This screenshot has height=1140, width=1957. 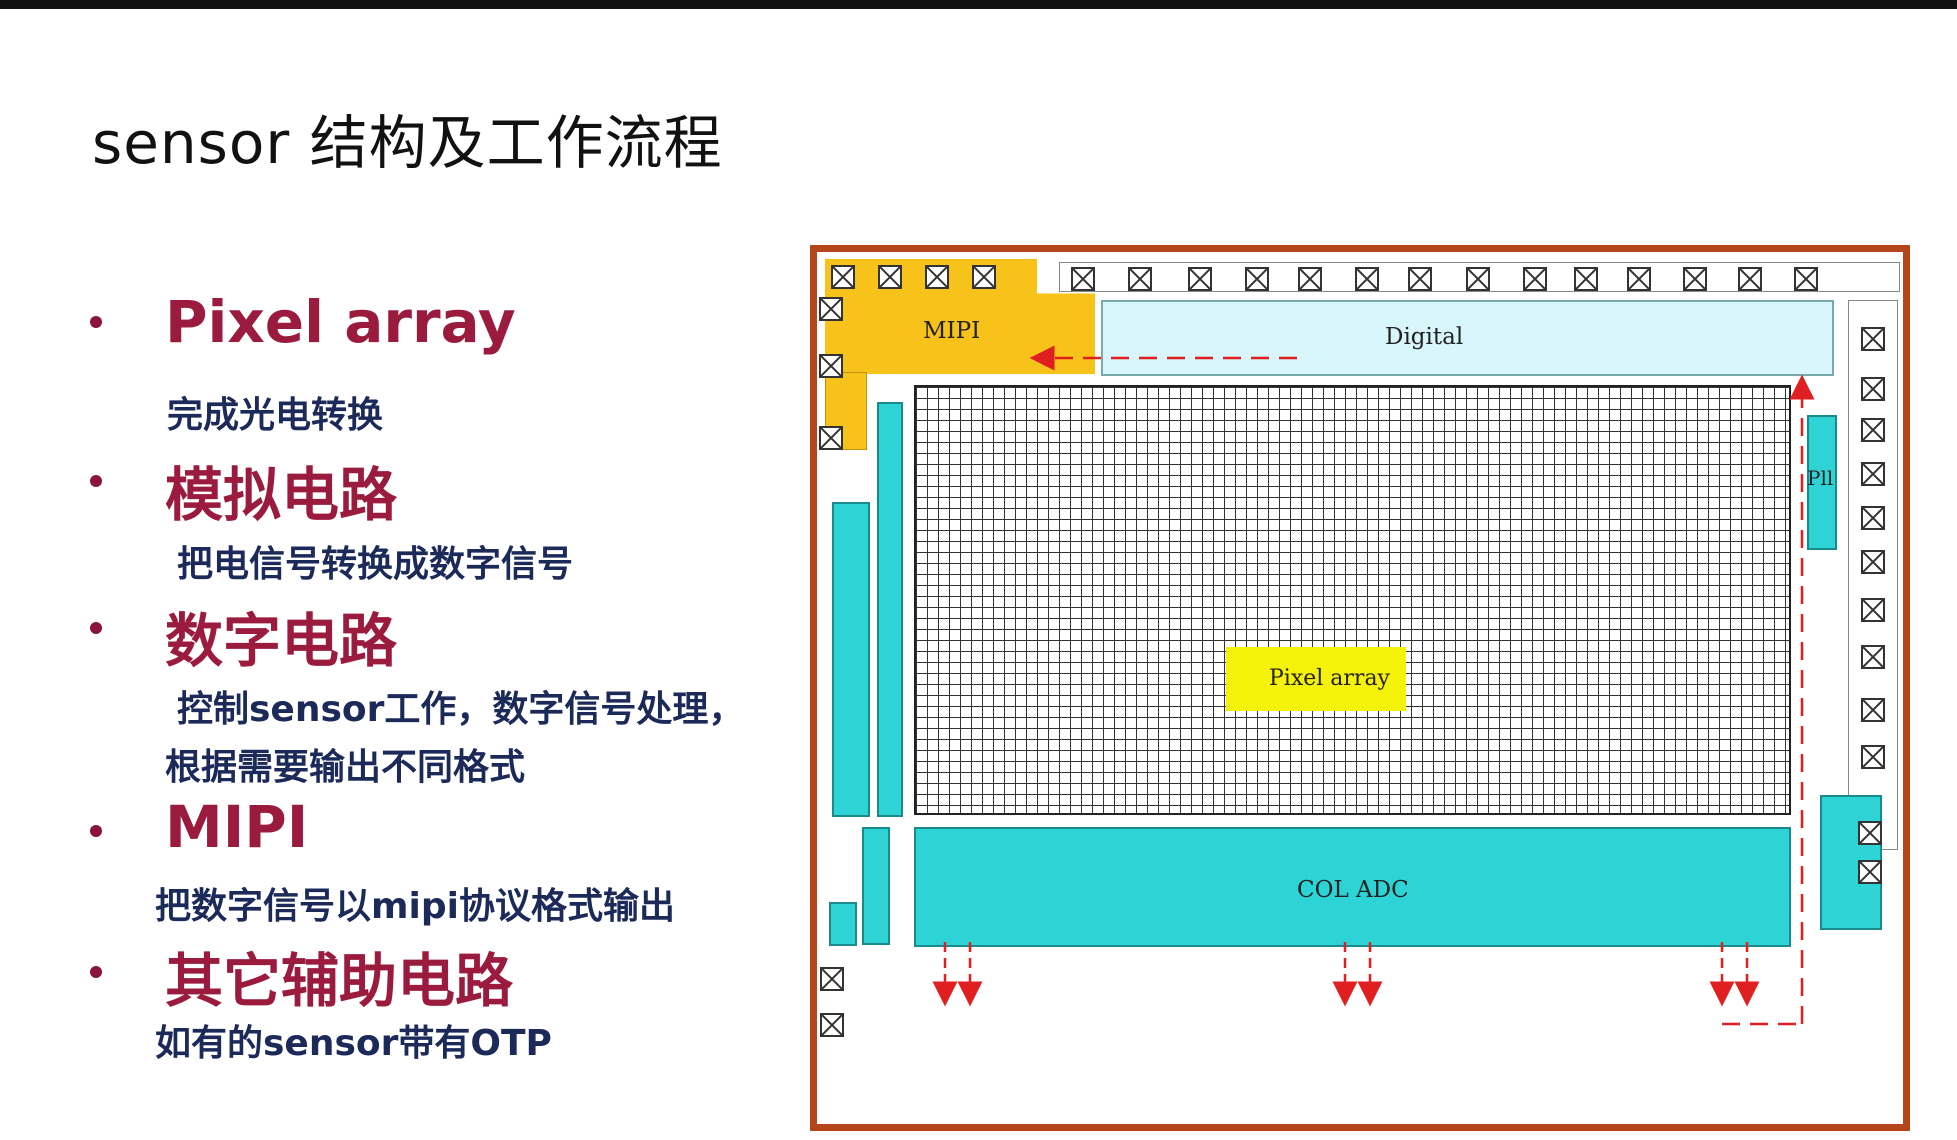 What do you see at coordinates (353, 1043) in the screenshot?
I see `bullet-desc: 如有的sensor带有OTP` at bounding box center [353, 1043].